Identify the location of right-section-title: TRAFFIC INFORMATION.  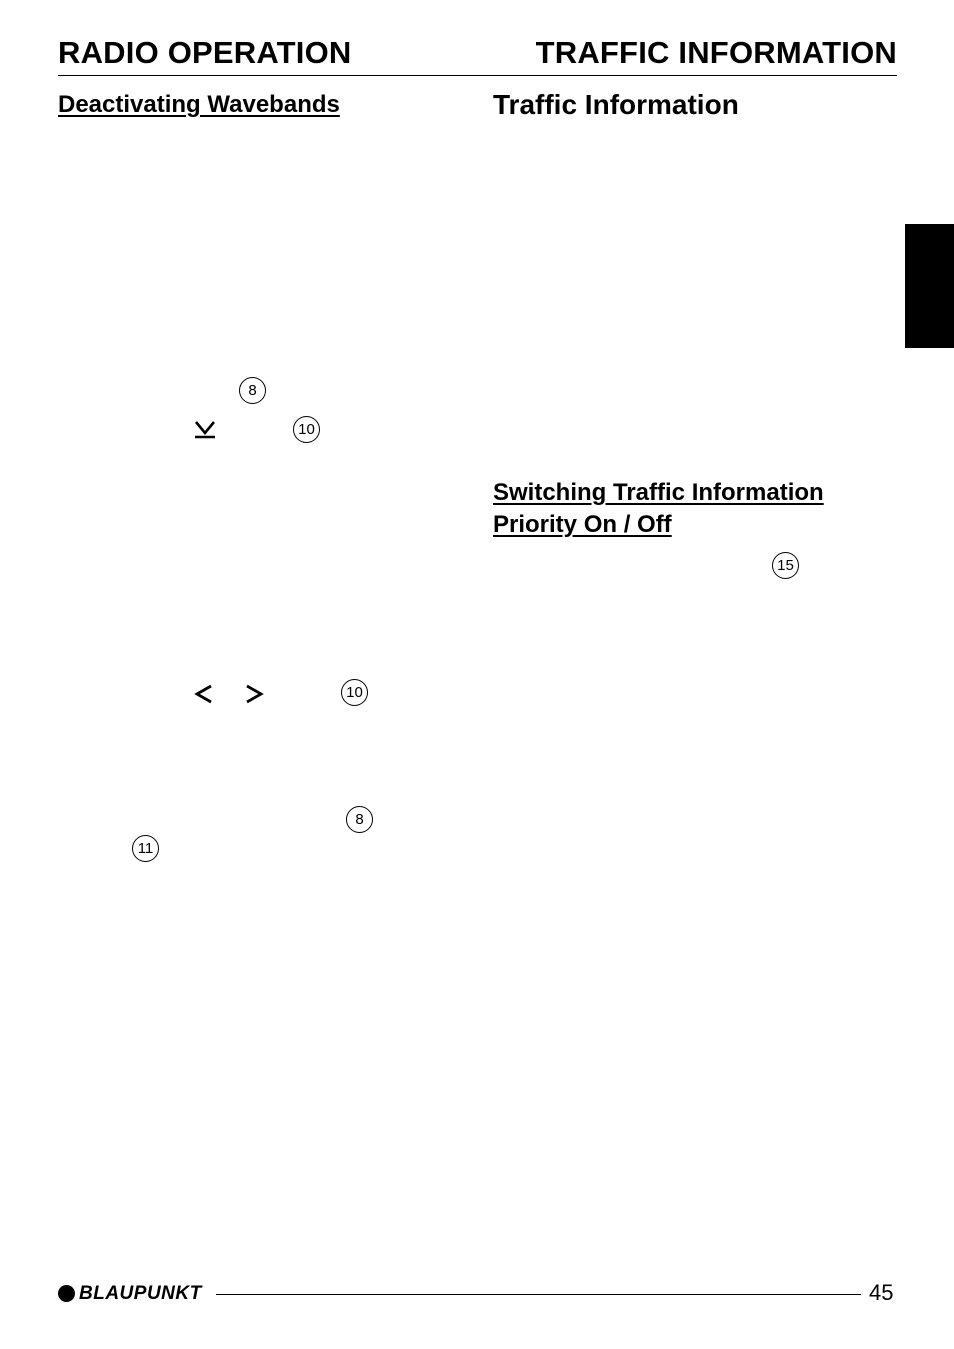
(716, 52).